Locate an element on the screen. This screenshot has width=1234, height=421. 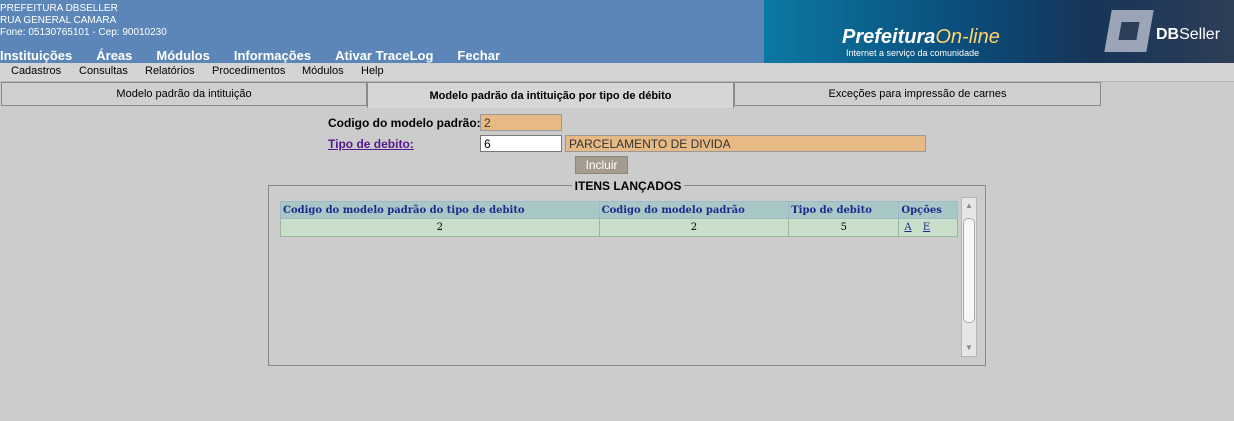
menu-instituicoes: Instituições is located at coordinates (36, 55).